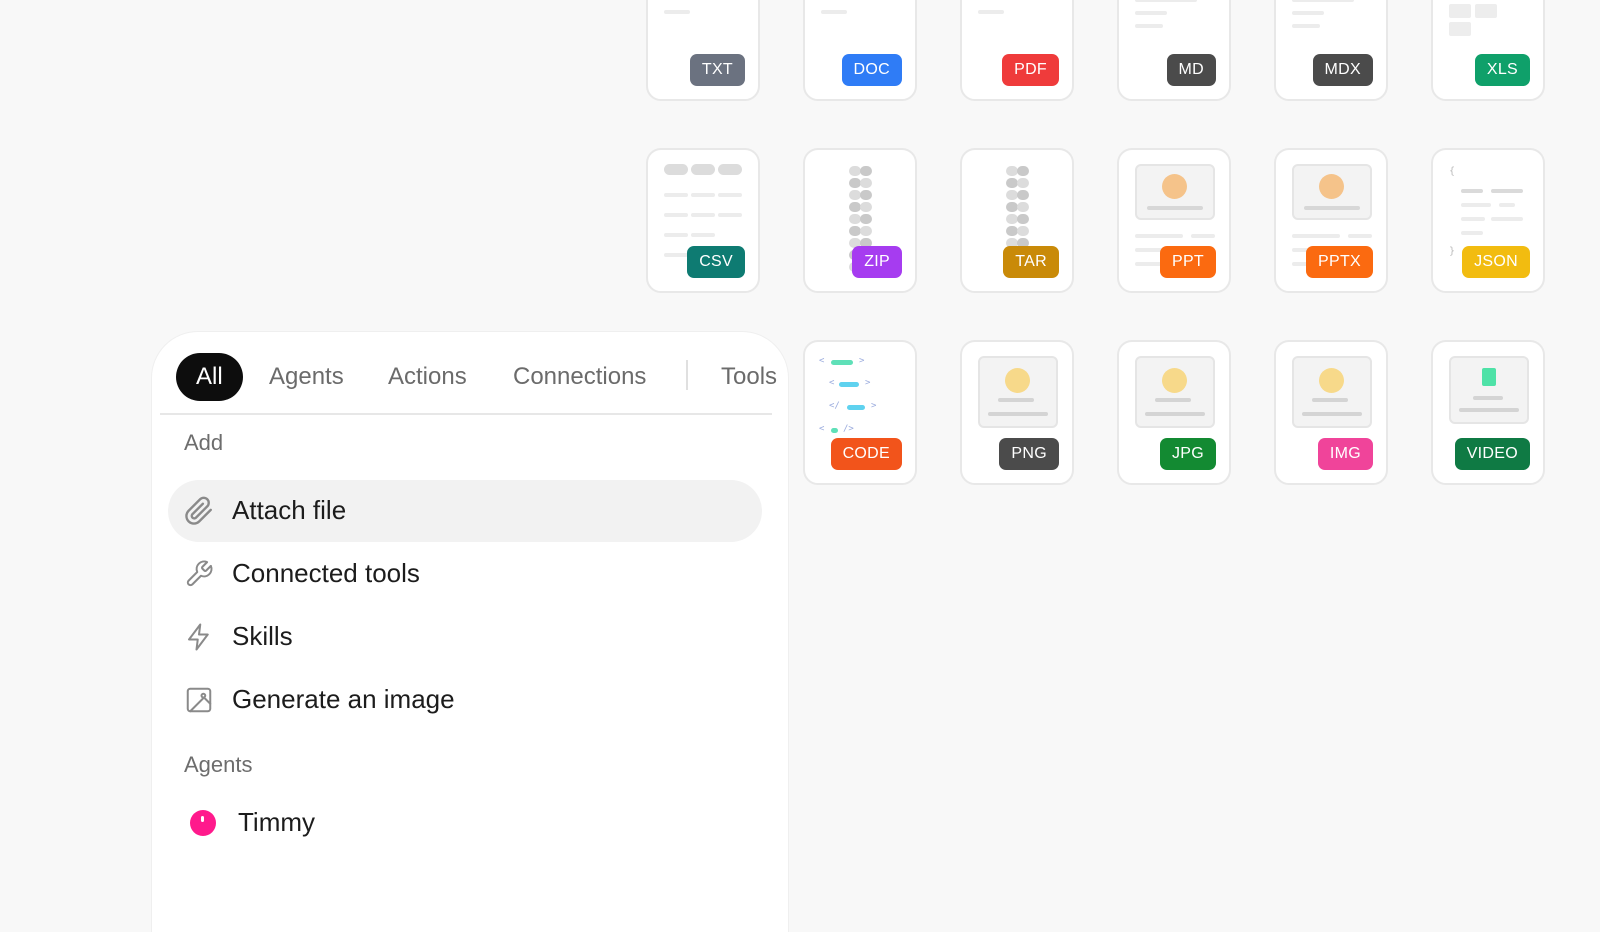 Image resolution: width=1600 pixels, height=932 pixels. Describe the element at coordinates (1496, 262) in the screenshot. I see `file-type-badge: JSON` at that location.